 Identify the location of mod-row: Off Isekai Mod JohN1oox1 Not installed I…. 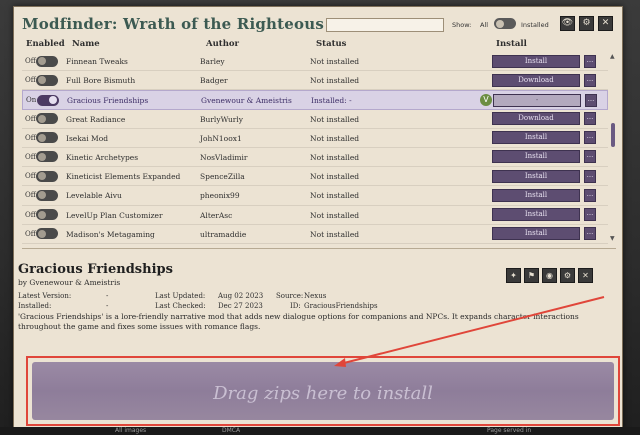
(315, 138).